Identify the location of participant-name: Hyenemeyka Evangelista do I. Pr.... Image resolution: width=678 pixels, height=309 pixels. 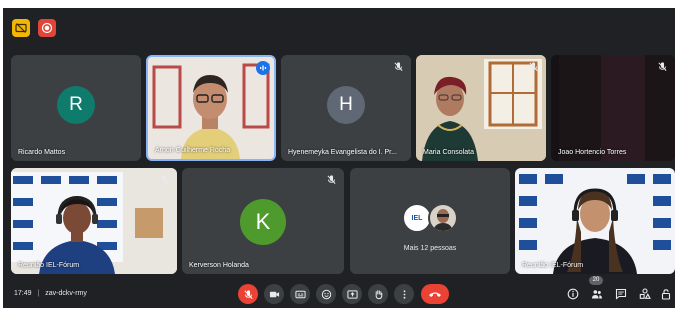
(342, 152).